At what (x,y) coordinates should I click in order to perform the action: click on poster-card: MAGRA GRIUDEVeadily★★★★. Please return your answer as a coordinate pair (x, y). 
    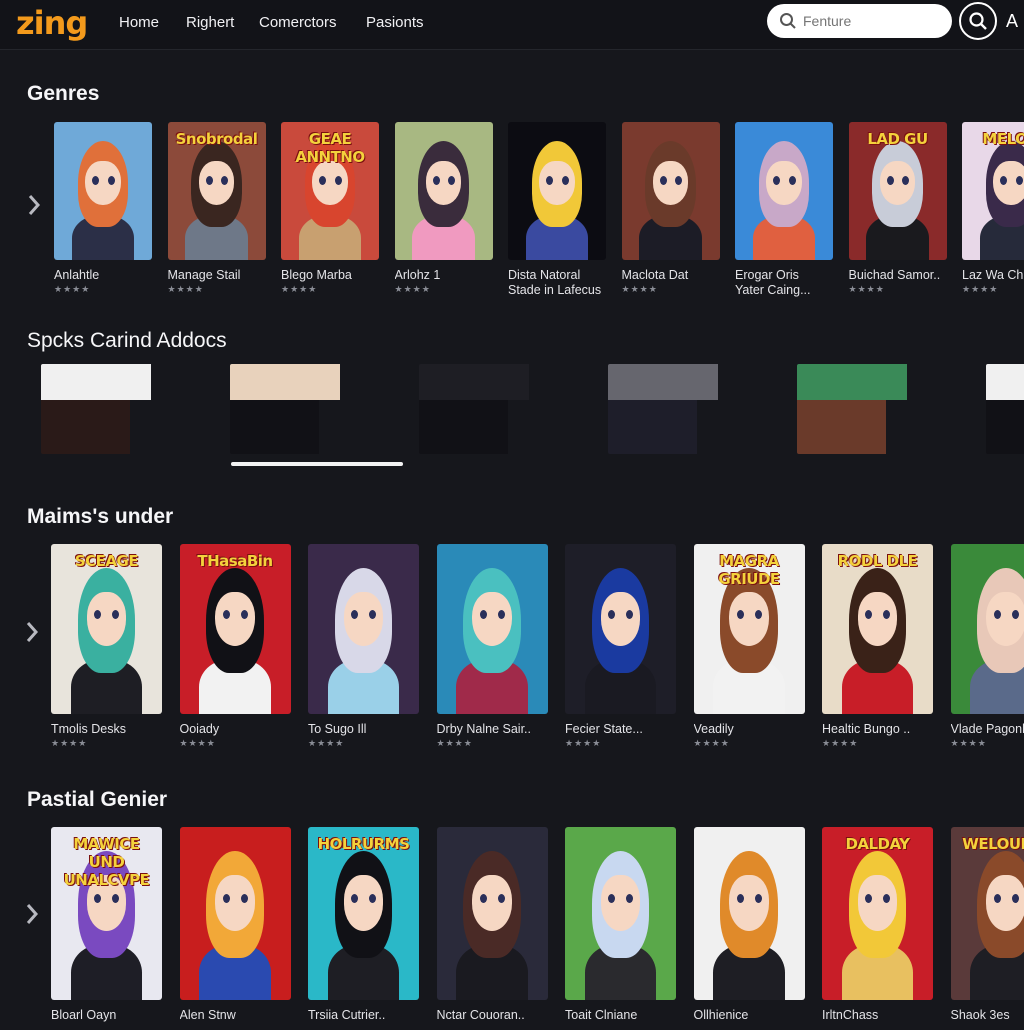
    Looking at the image, I should click on (749, 649).